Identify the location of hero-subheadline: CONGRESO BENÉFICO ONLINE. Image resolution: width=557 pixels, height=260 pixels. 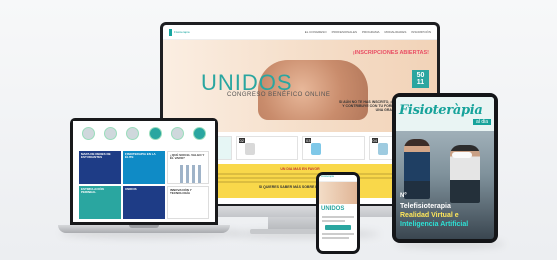
(279, 95).